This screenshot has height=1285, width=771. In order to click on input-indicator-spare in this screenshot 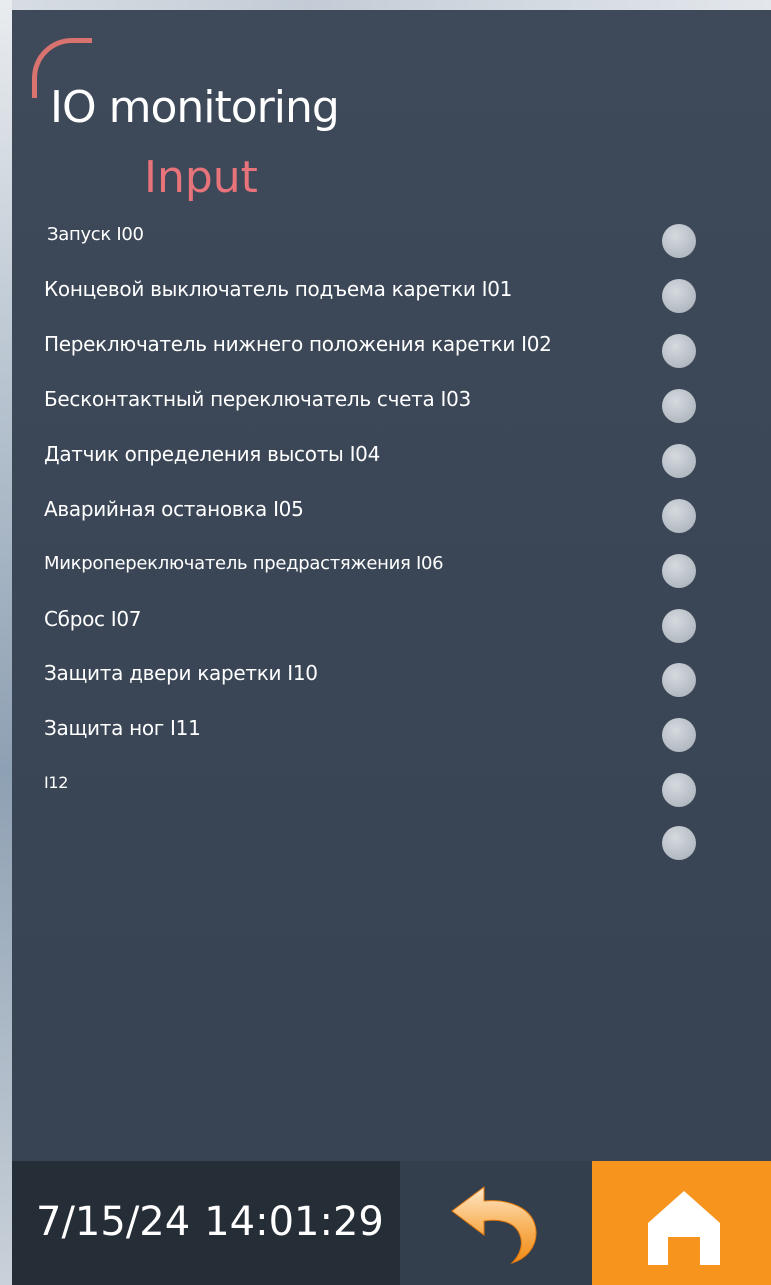, I will do `click(679, 843)`.